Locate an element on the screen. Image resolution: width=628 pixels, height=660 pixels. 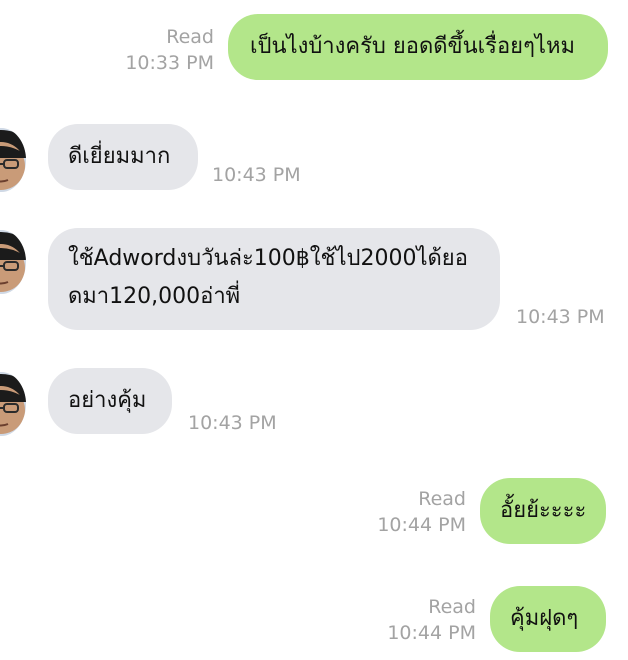
message-text: คุ้มฝุดๆ is located at coordinates (544, 618).